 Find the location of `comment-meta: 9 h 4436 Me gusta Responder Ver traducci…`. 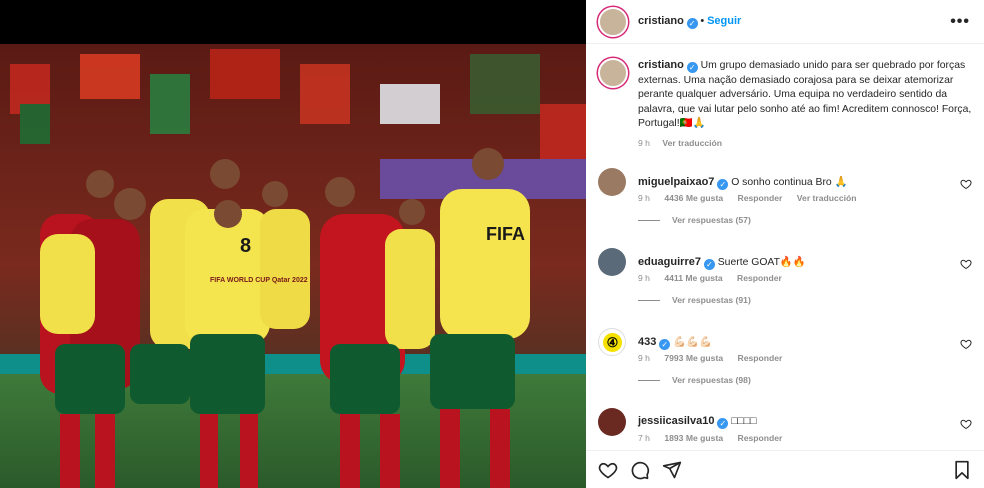

comment-meta: 9 h 4436 Me gusta Responder Ver traducci… is located at coordinates (753, 198).